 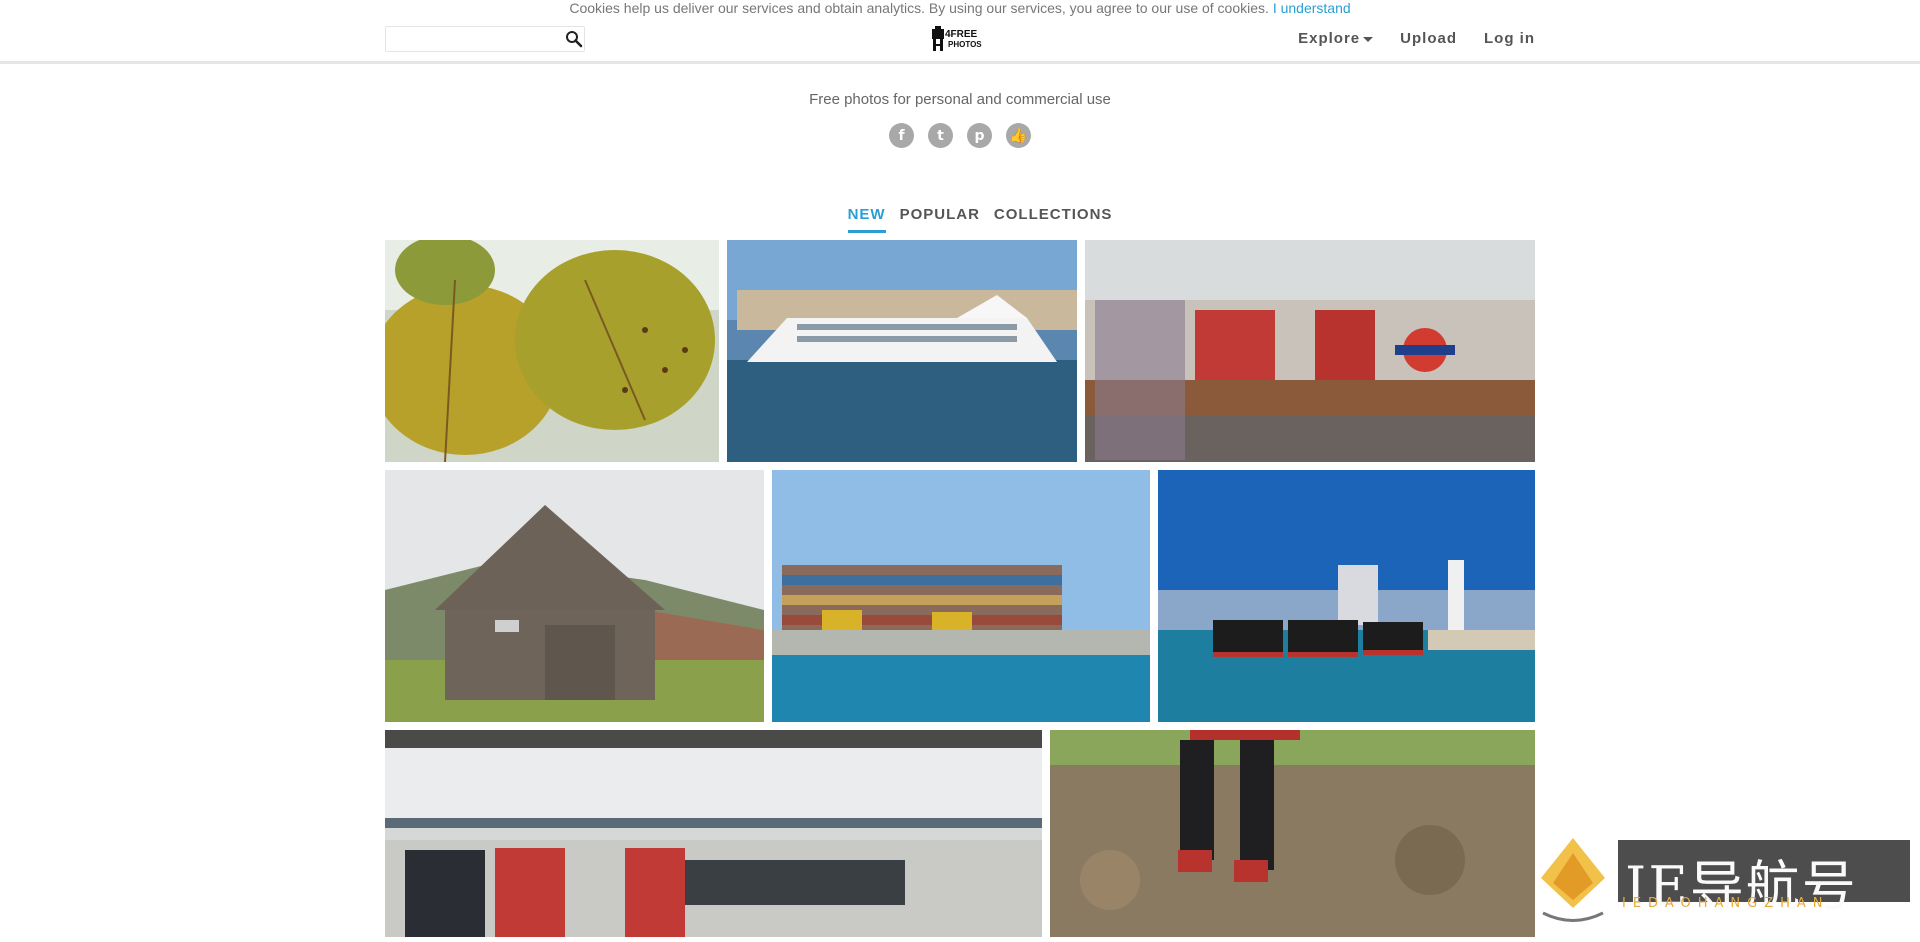 I want to click on like-icon: 👍, so click(x=1018, y=135).